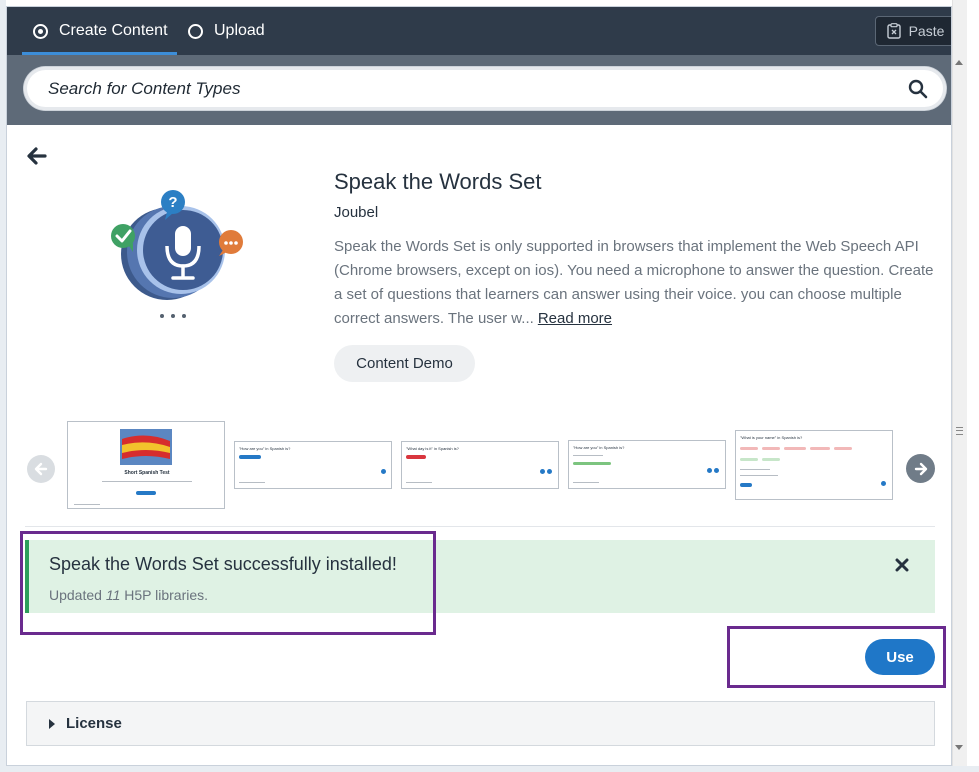 The height and width of the screenshot is (772, 979). Describe the element at coordinates (113, 30) in the screenshot. I see `tab-create-label: Create Content` at that location.